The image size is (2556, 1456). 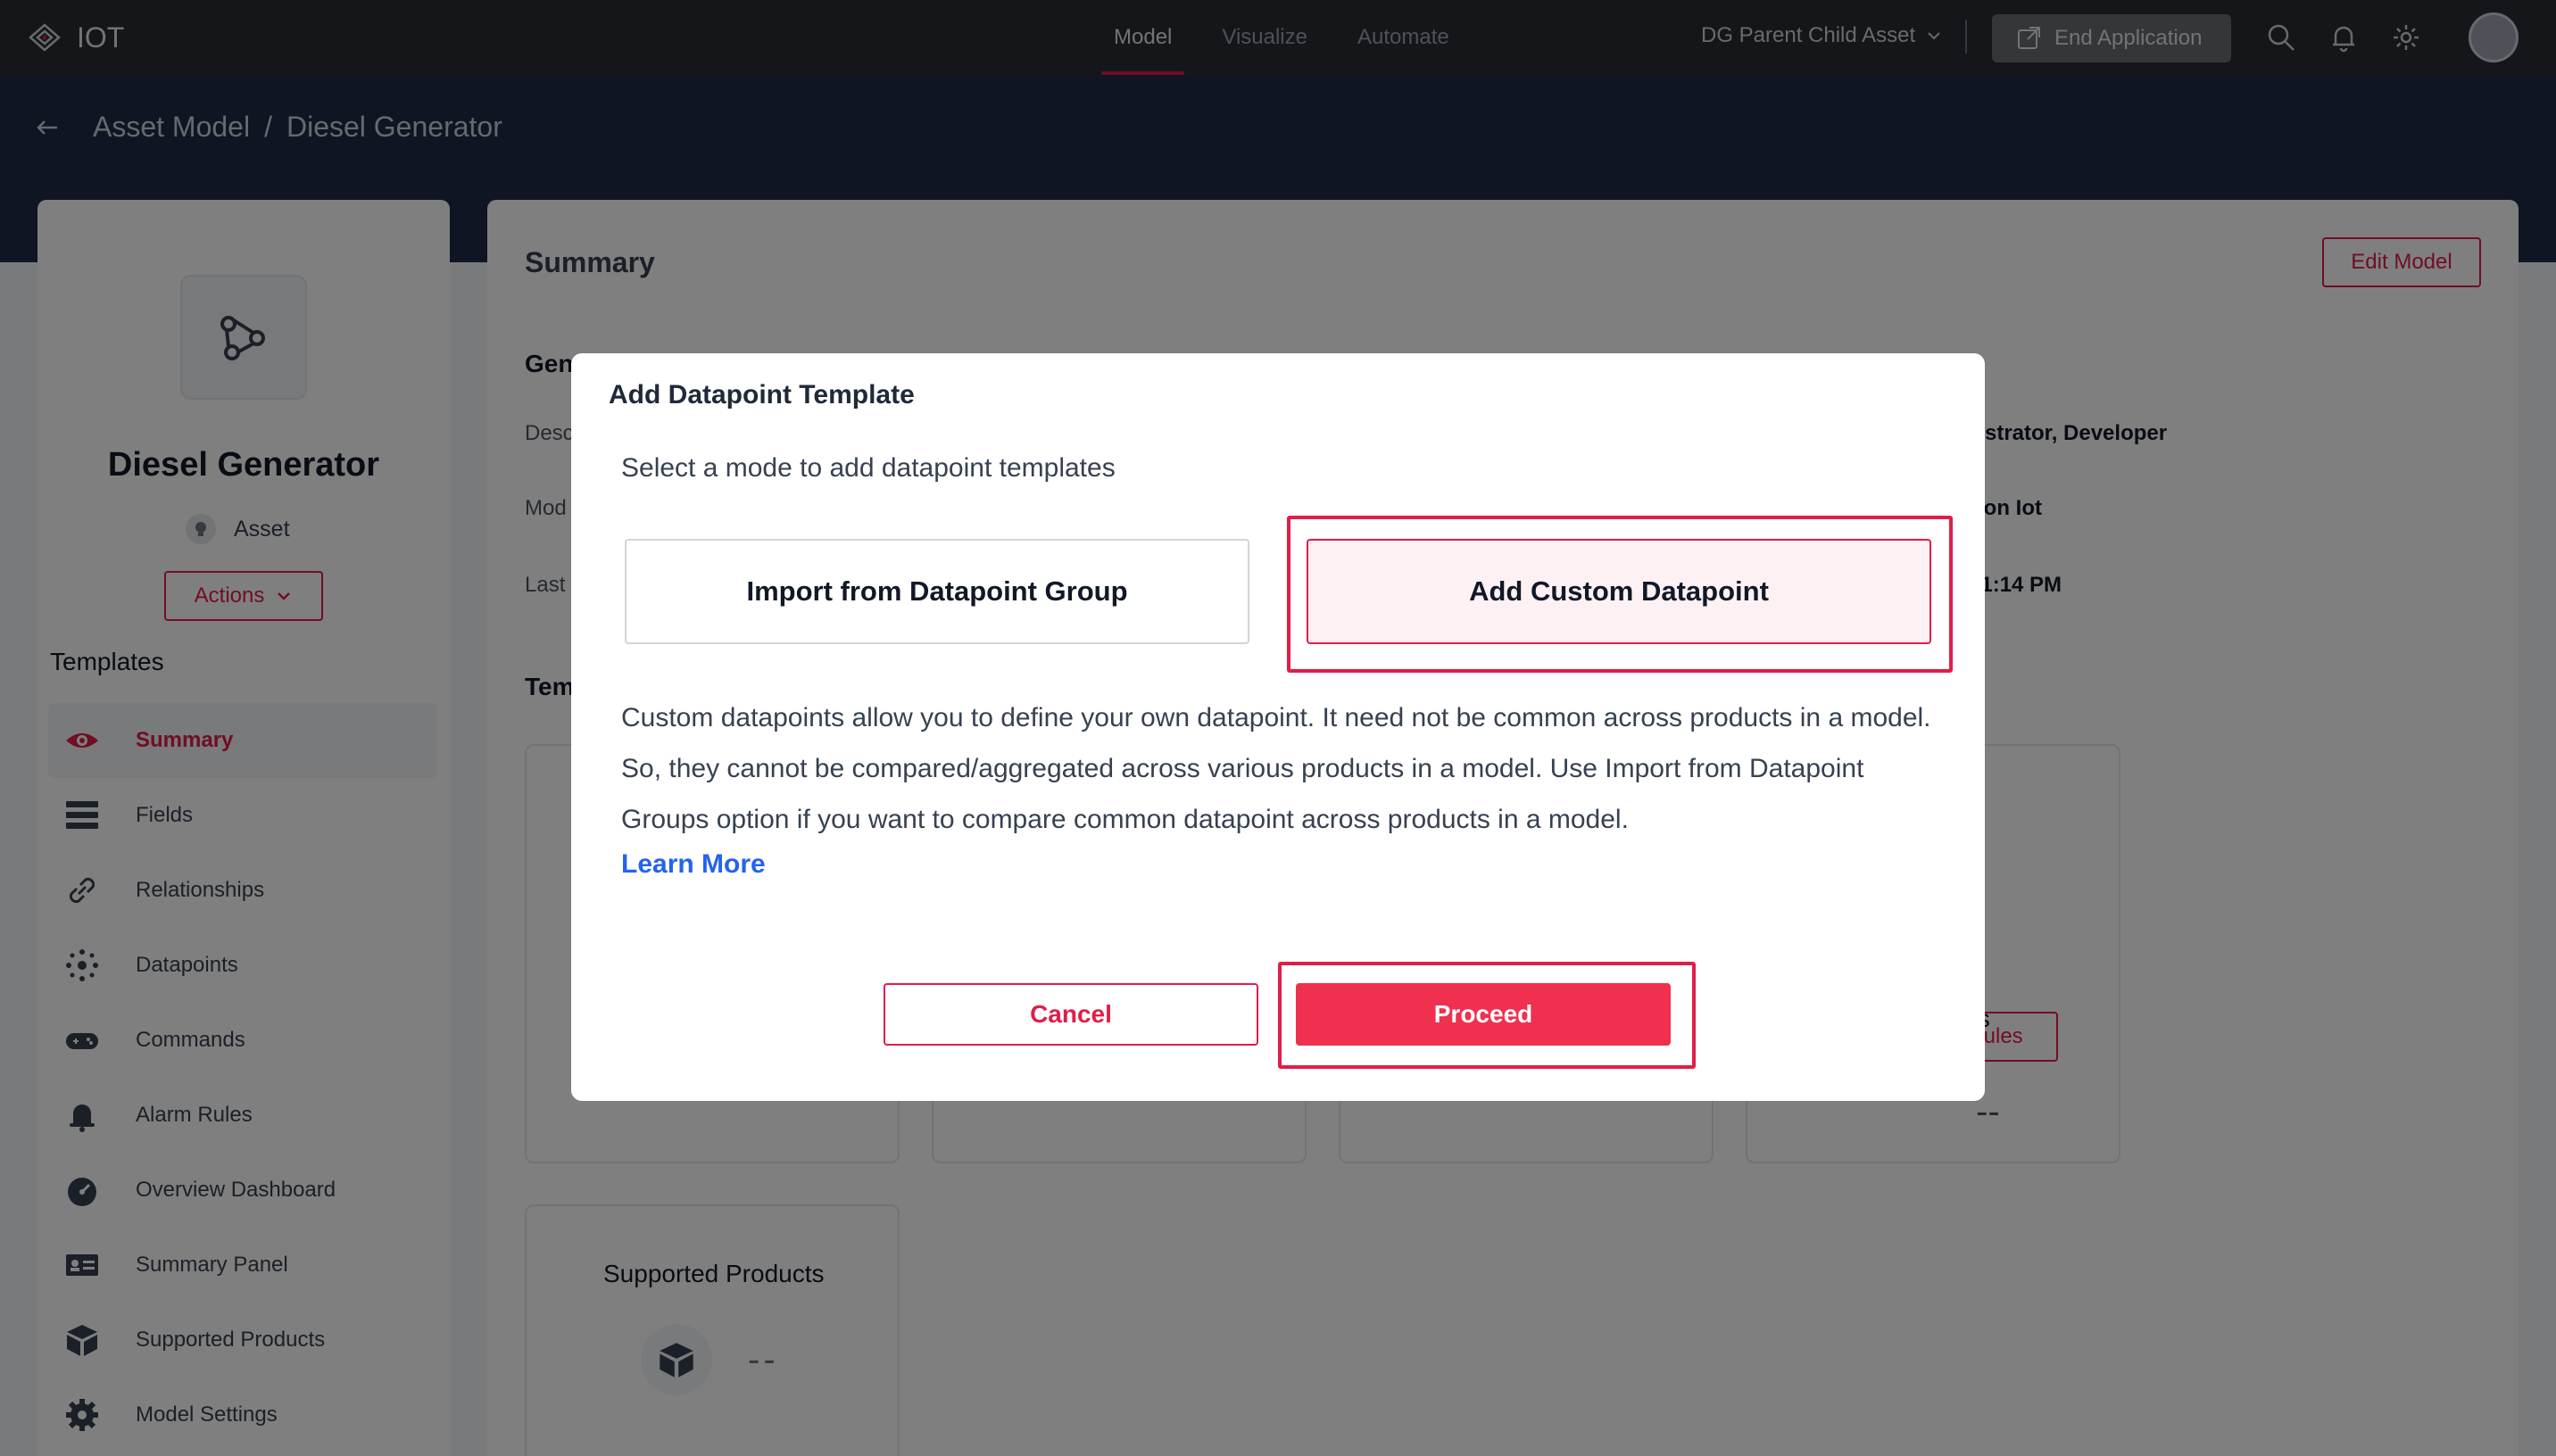 I want to click on cancel-button: Cancel, so click(x=1071, y=1015).